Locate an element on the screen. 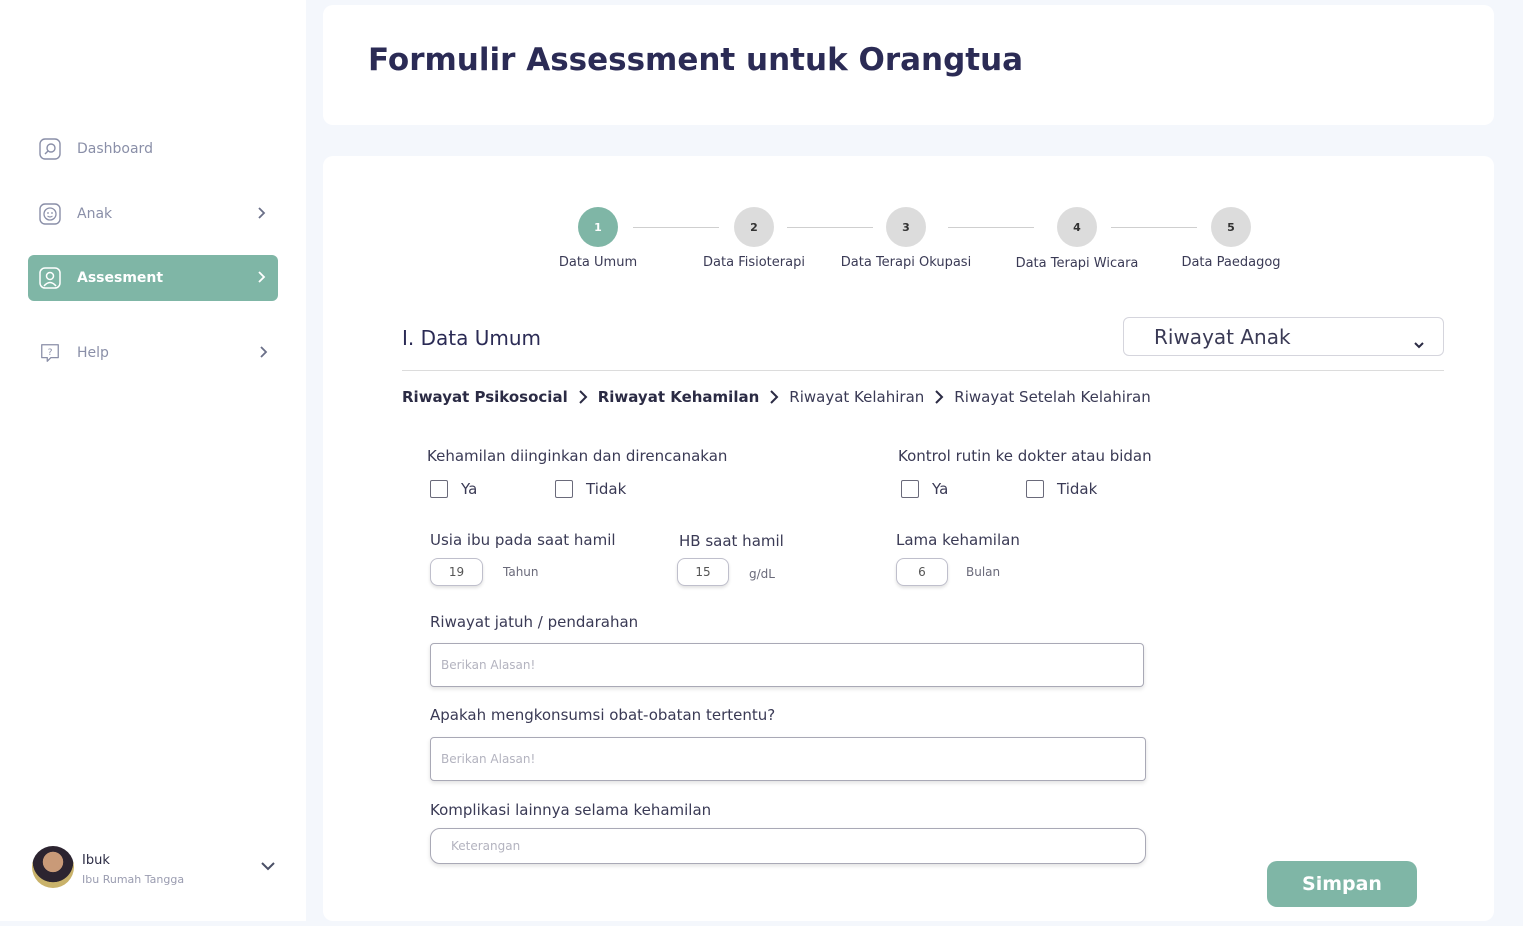  pregnancy-duration-label: Lama kehamilan is located at coordinates (958, 540).